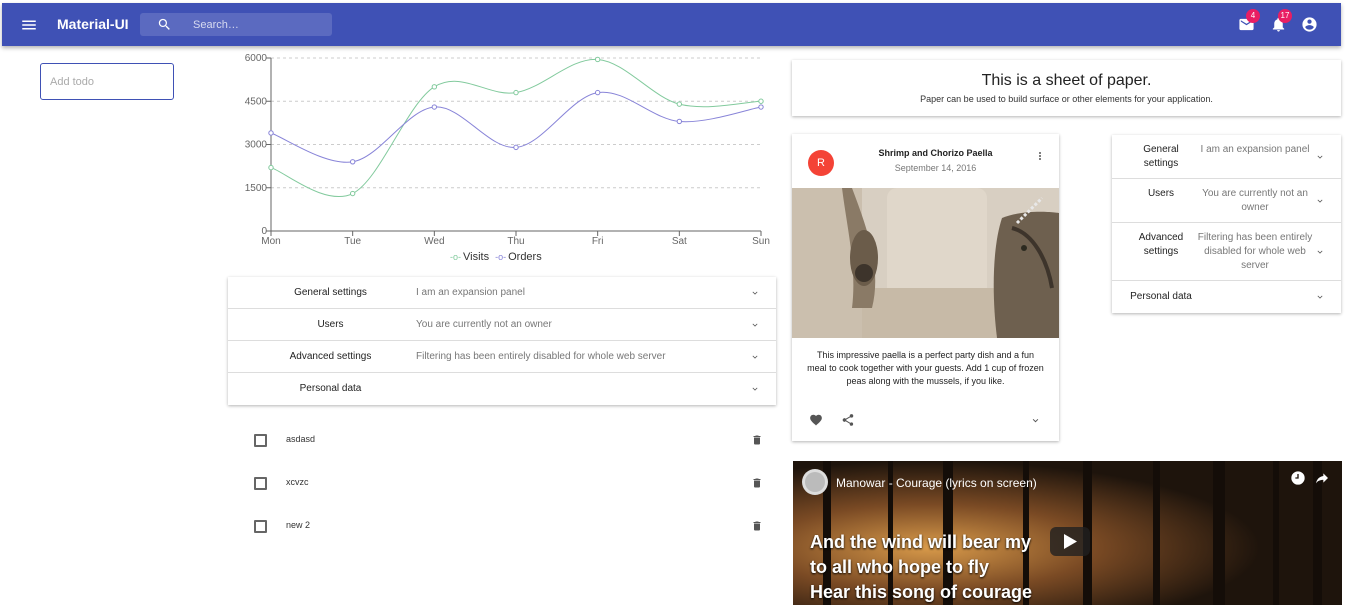 Image resolution: width=1345 pixels, height=605 pixels. Describe the element at coordinates (258, 24) in the screenshot. I see `search-input` at that location.